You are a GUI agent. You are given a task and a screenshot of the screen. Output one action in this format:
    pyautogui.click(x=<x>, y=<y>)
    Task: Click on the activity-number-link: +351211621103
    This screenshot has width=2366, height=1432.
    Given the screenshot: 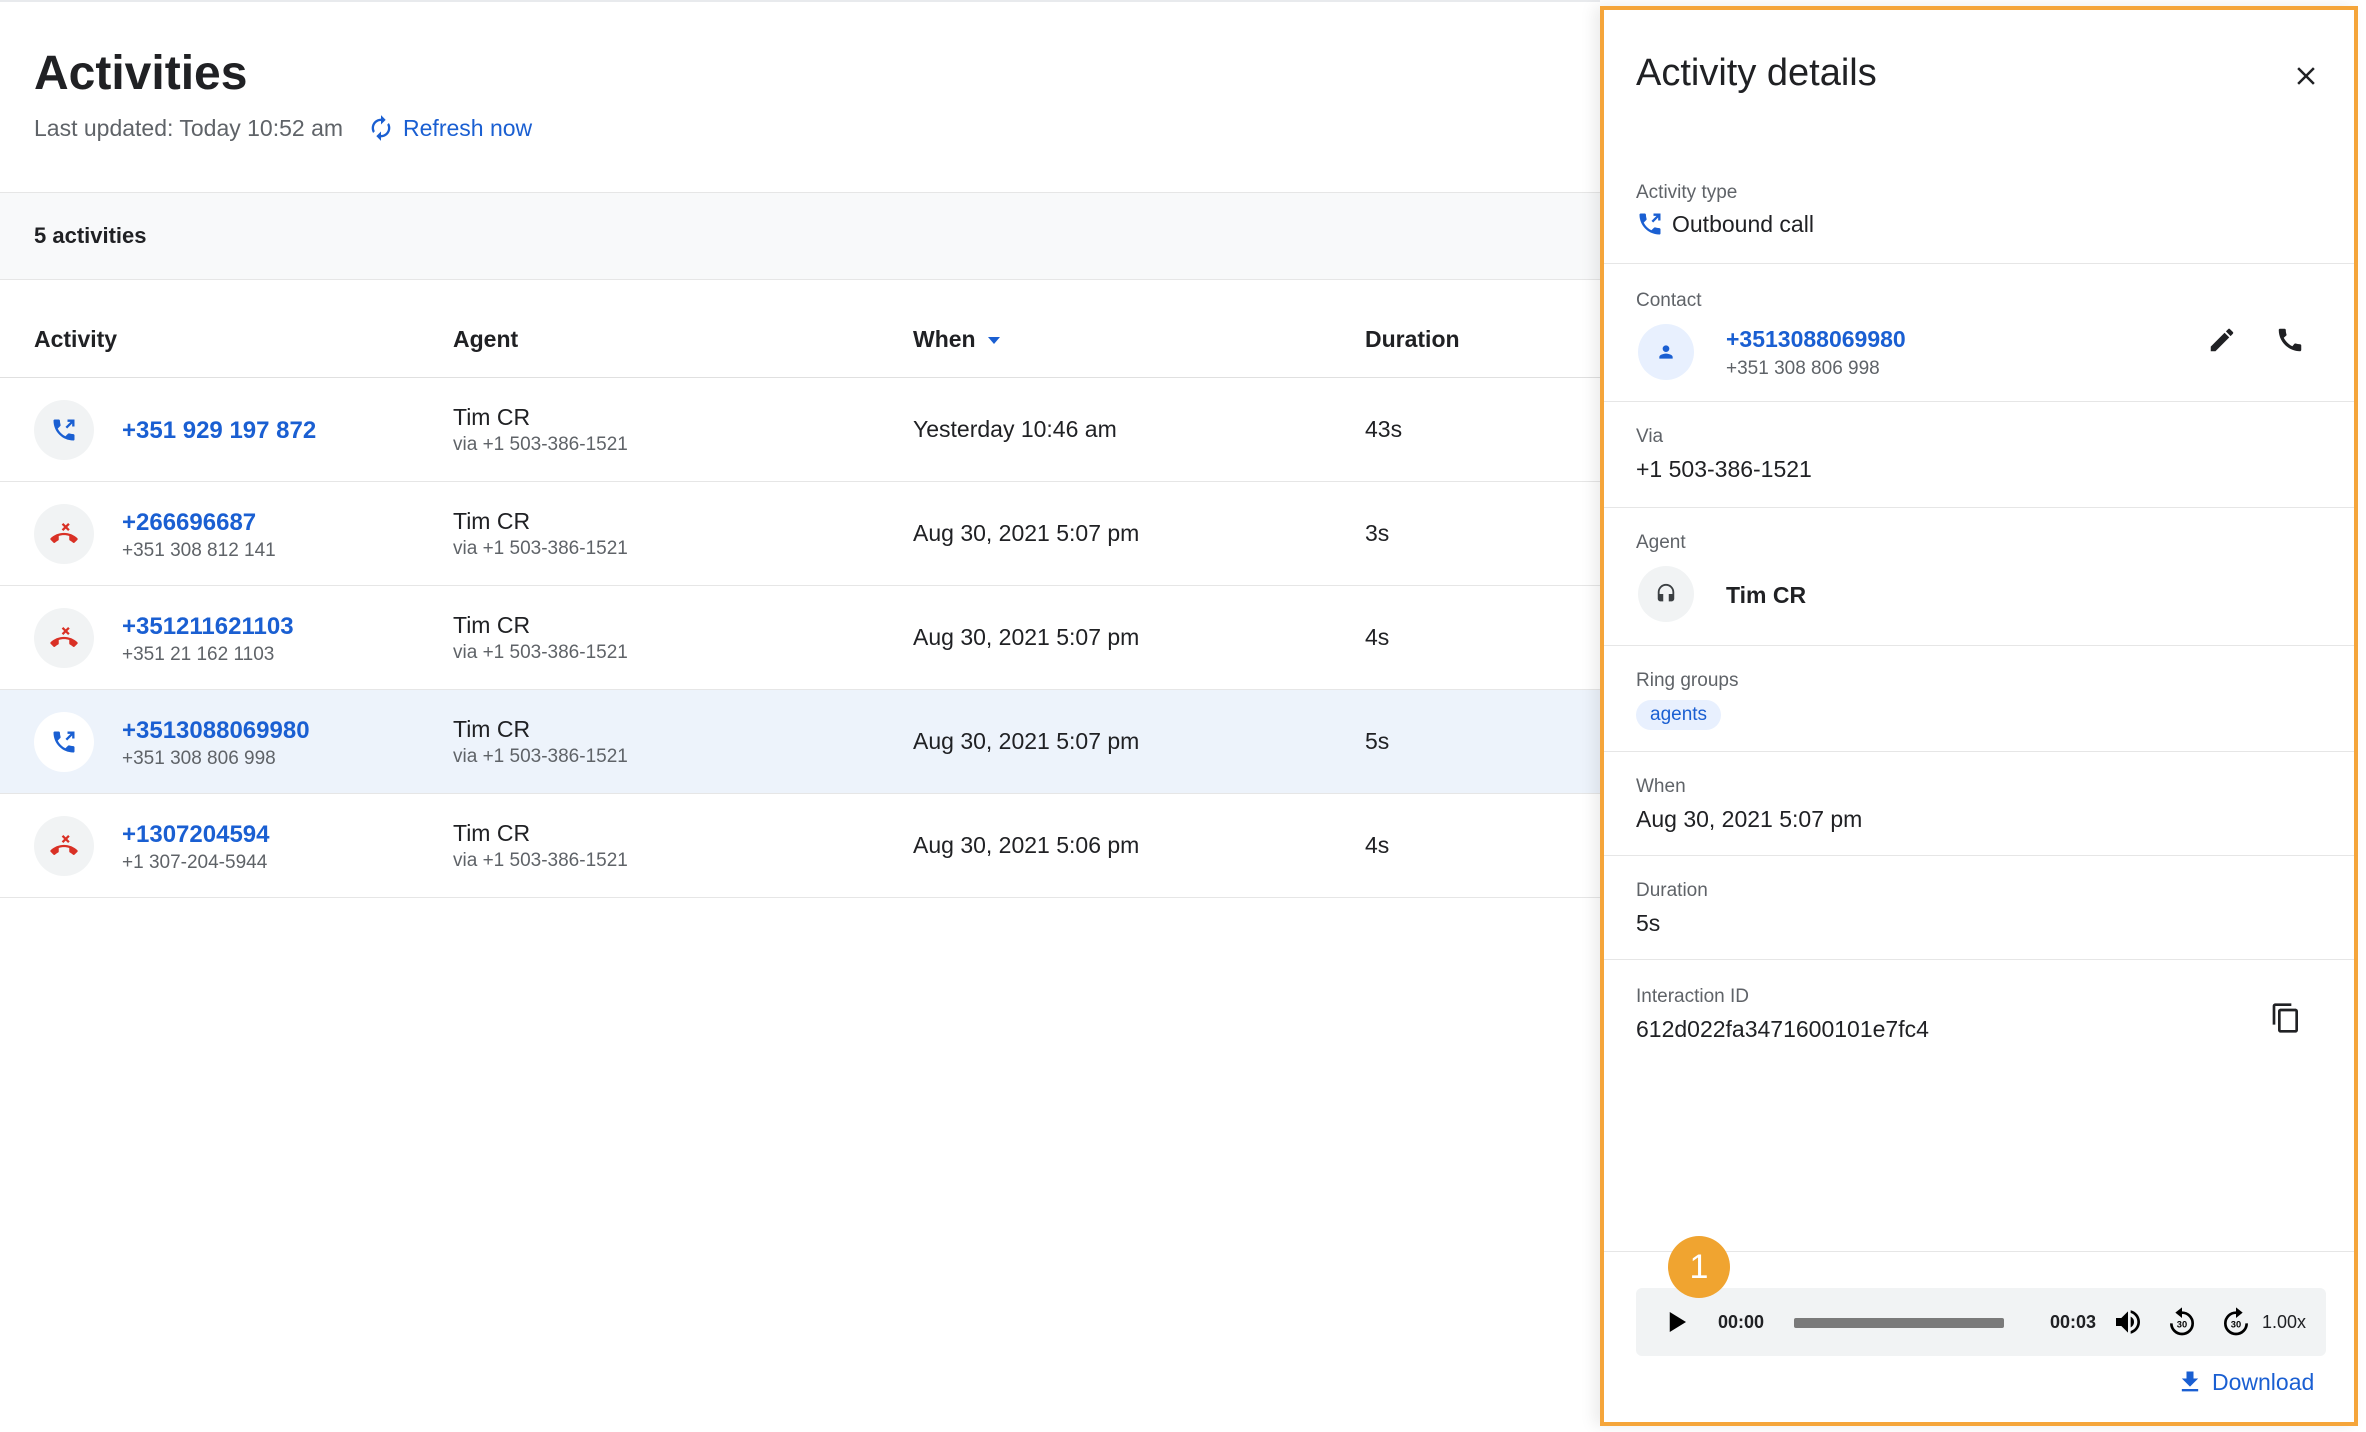 What is the action you would take?
    pyautogui.click(x=208, y=627)
    